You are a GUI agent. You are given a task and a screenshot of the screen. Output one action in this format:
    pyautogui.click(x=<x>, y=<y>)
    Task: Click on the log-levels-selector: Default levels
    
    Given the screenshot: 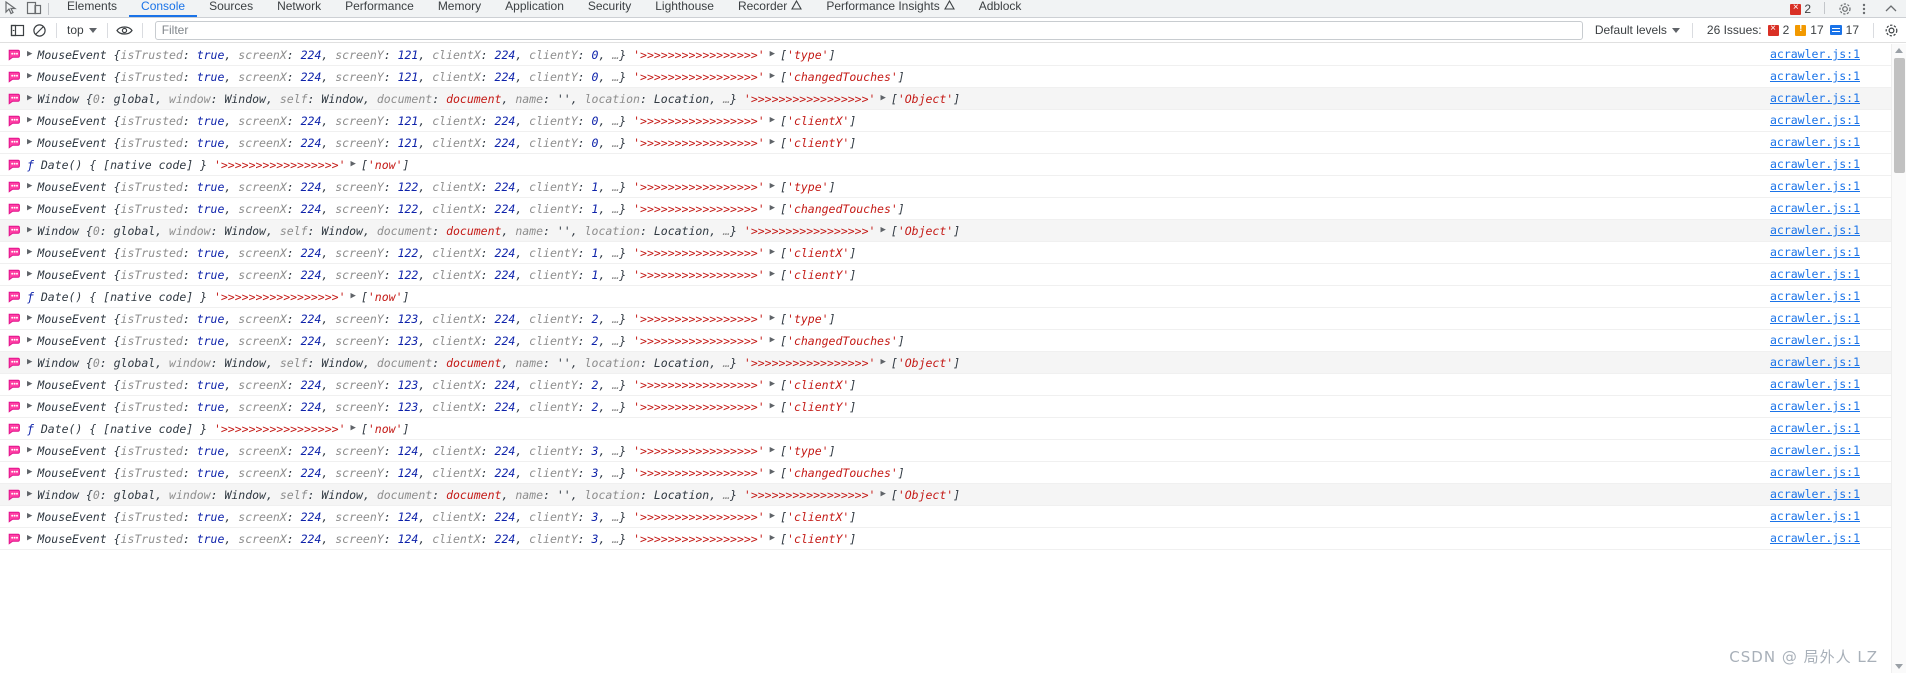 What is the action you would take?
    pyautogui.click(x=1637, y=30)
    